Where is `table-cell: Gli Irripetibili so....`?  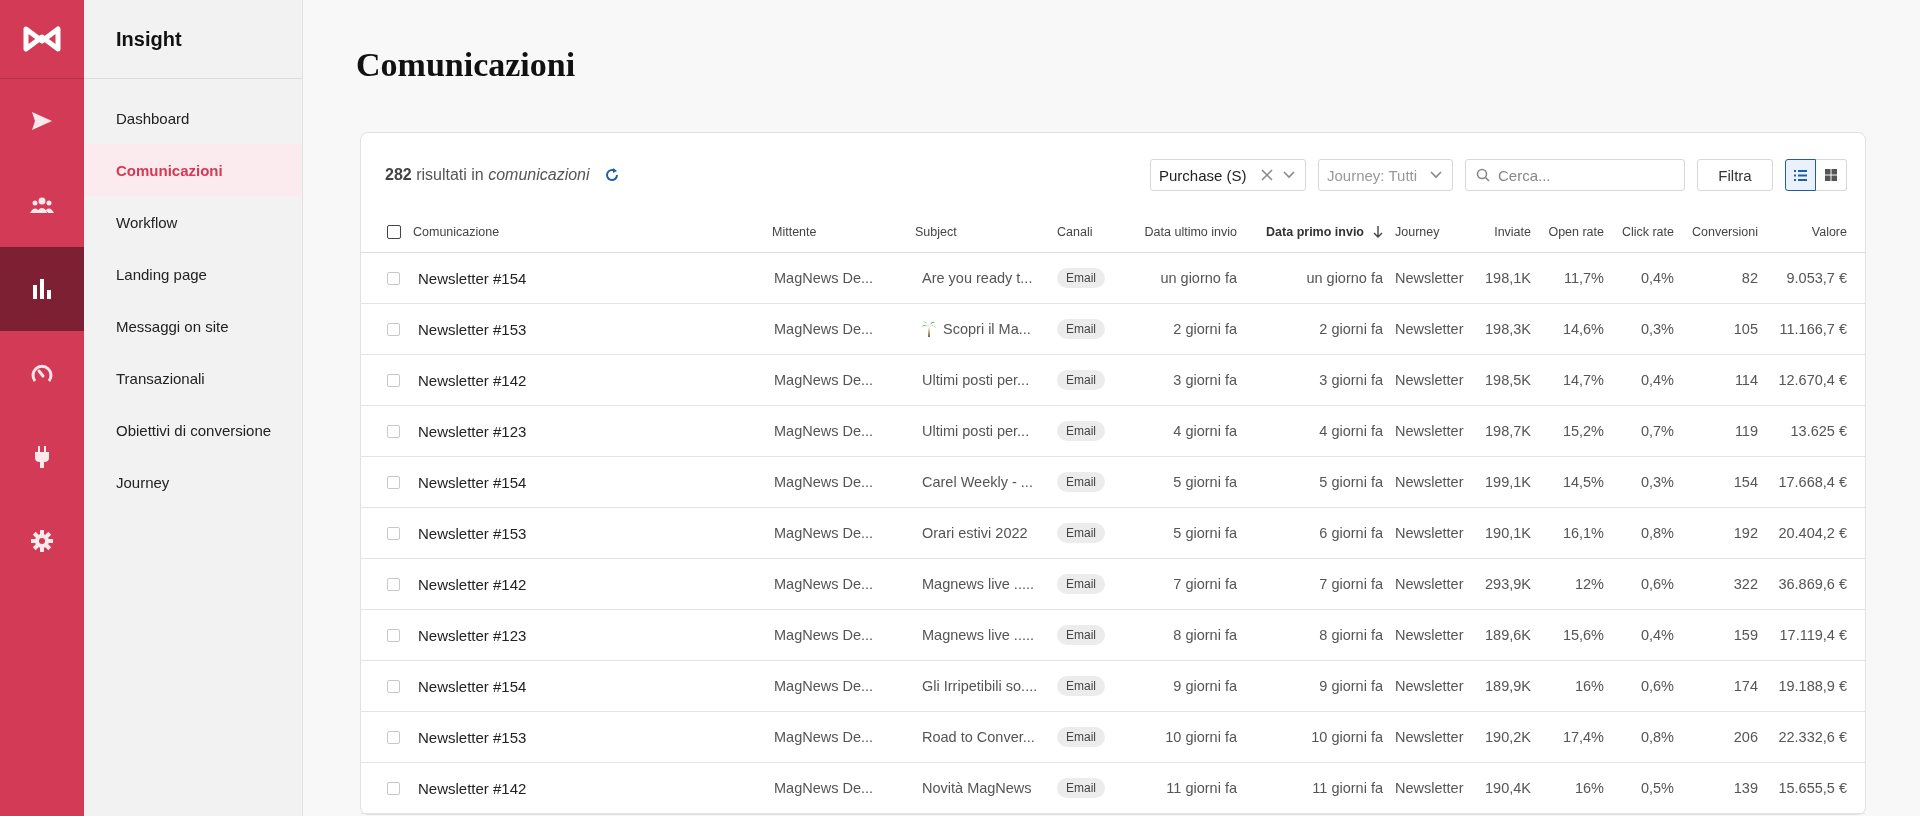
table-cell: Gli Irripetibili so.... is located at coordinates (980, 686).